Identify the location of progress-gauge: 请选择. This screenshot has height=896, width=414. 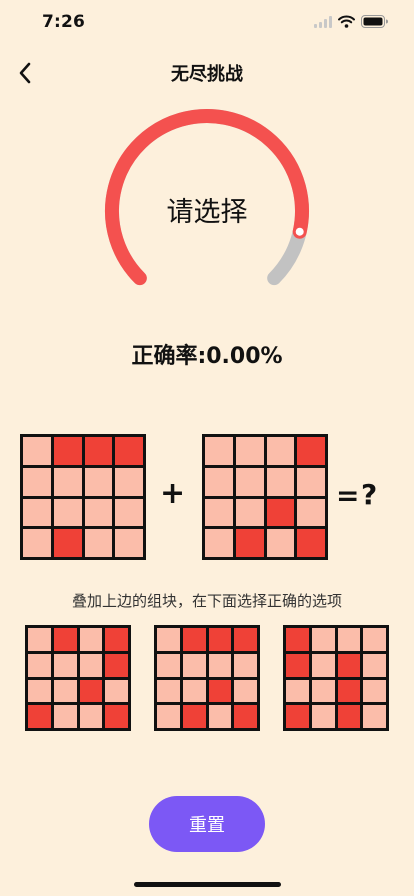
(207, 204).